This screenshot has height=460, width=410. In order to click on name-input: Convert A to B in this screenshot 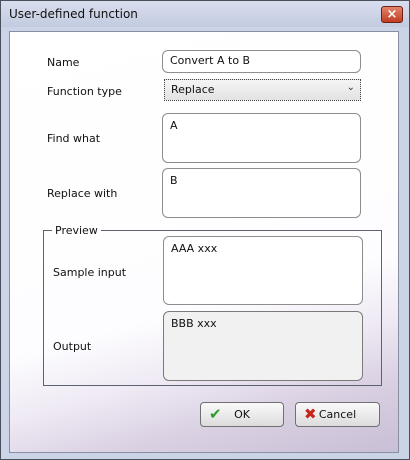, I will do `click(261, 61)`.